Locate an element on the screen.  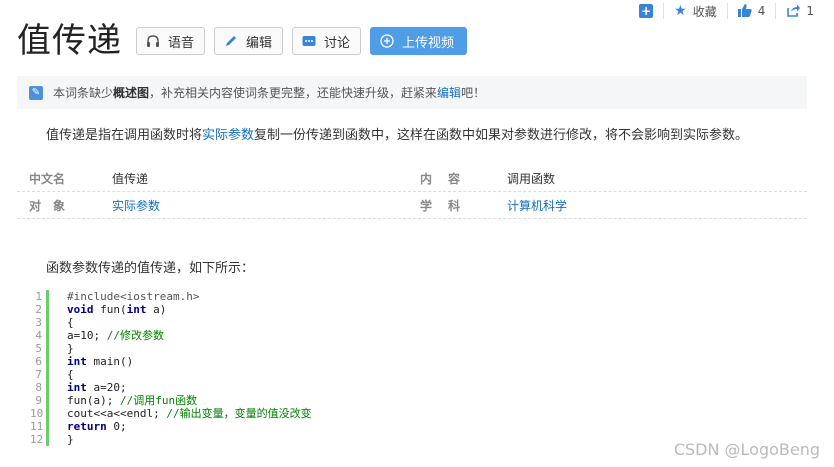
code-line: 11 return 0; is located at coordinates (240, 426).